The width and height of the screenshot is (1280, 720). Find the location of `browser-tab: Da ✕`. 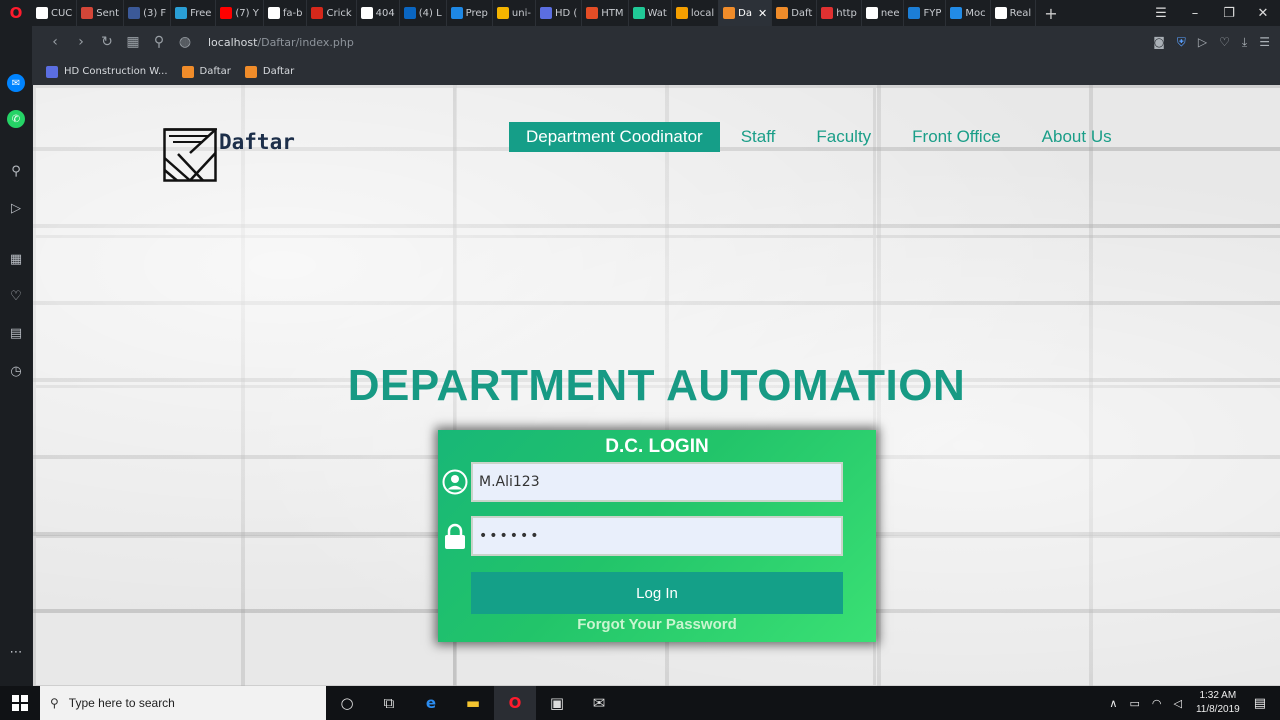

browser-tab: Da ✕ is located at coordinates (746, 13).